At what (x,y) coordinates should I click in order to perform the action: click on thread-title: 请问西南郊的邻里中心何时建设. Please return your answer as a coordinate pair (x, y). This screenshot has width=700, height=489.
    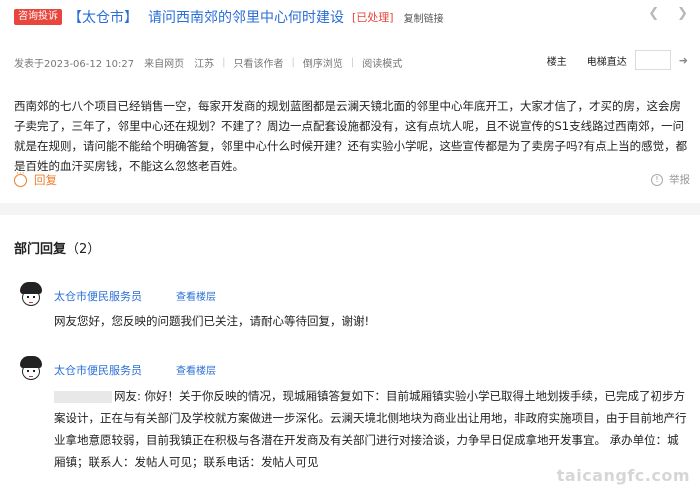
    Looking at the image, I should click on (246, 18).